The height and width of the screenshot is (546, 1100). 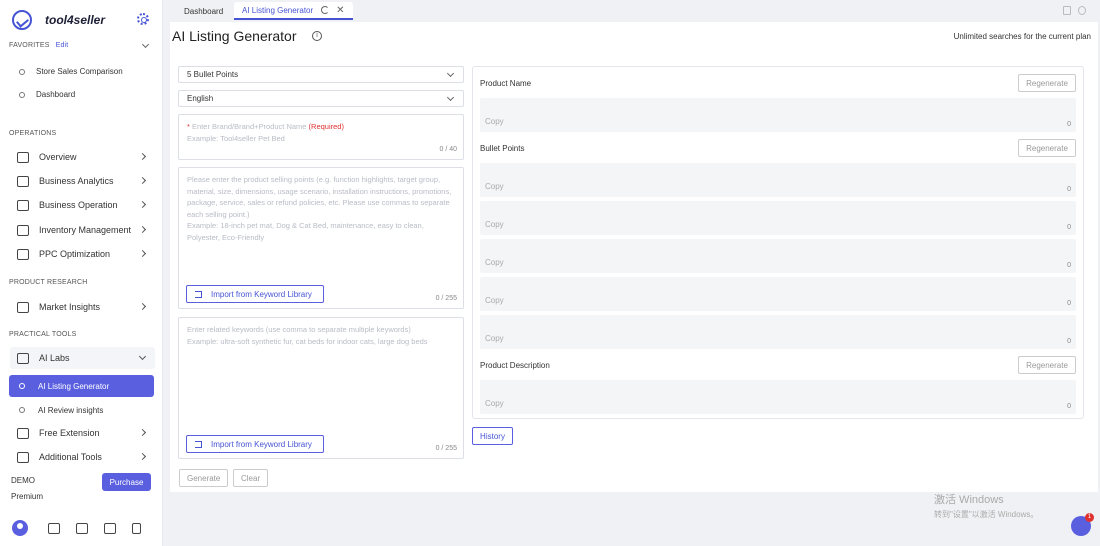 What do you see at coordinates (69, 433) in the screenshot?
I see `nav-label: Free Extension` at bounding box center [69, 433].